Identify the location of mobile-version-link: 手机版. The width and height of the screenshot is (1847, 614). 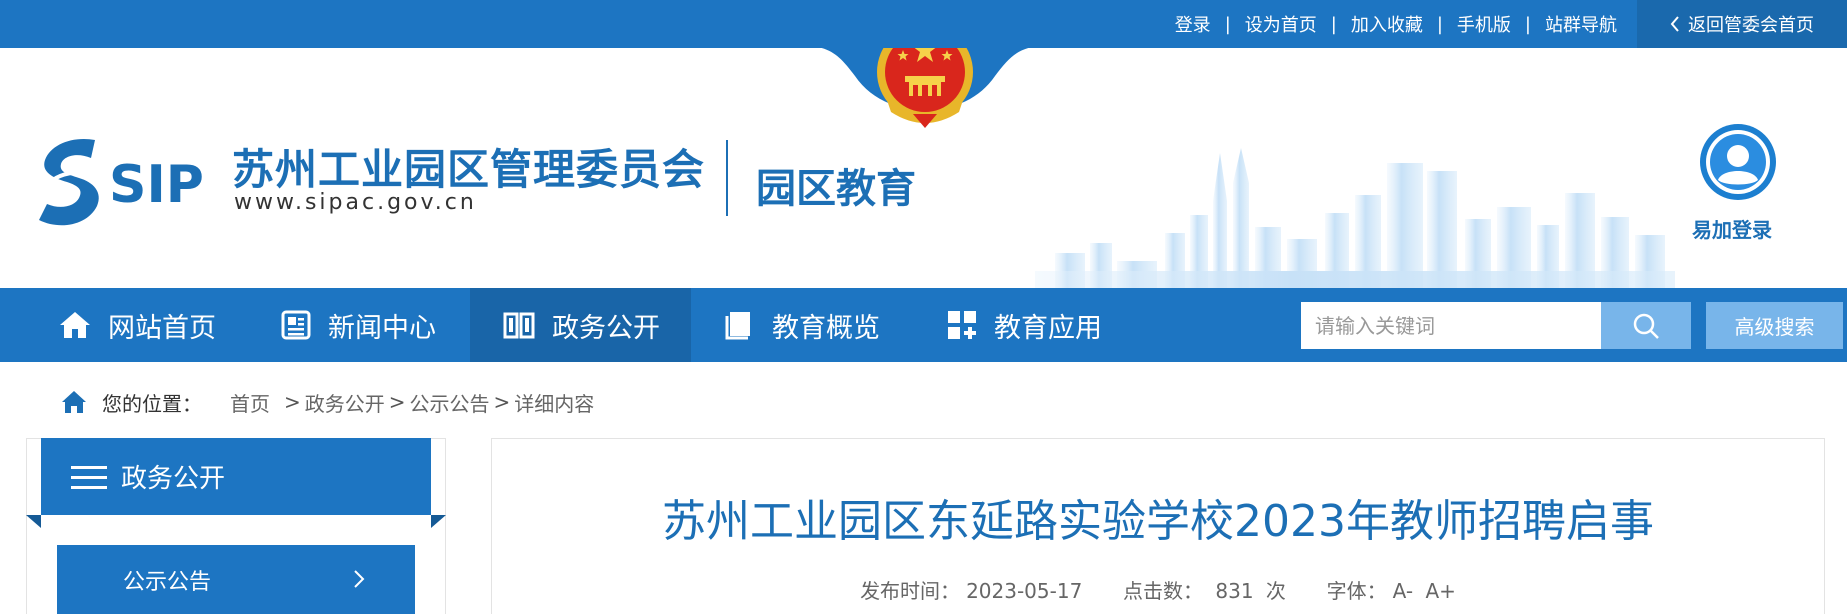
(1484, 24).